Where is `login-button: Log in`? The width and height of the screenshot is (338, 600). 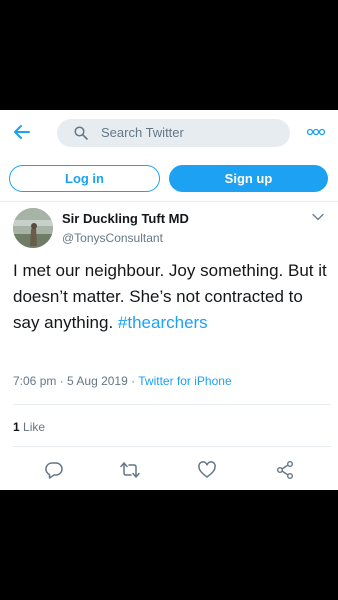
login-button: Log in is located at coordinates (84, 178).